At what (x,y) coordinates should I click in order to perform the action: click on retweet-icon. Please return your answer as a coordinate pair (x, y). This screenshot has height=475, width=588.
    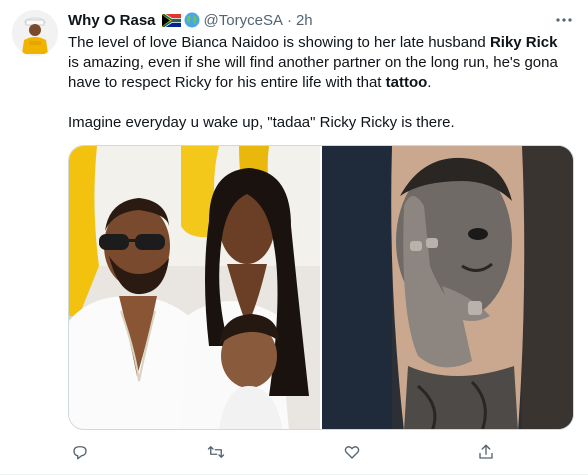
    Looking at the image, I should click on (216, 452).